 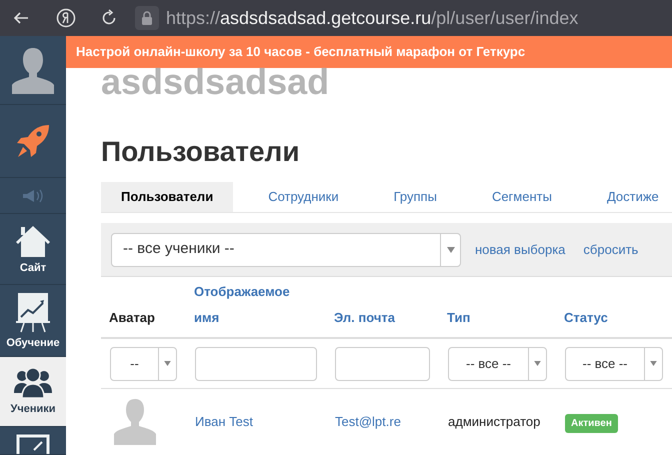 What do you see at coordinates (66, 18) in the screenshot?
I see `browser-logo-icon` at bounding box center [66, 18].